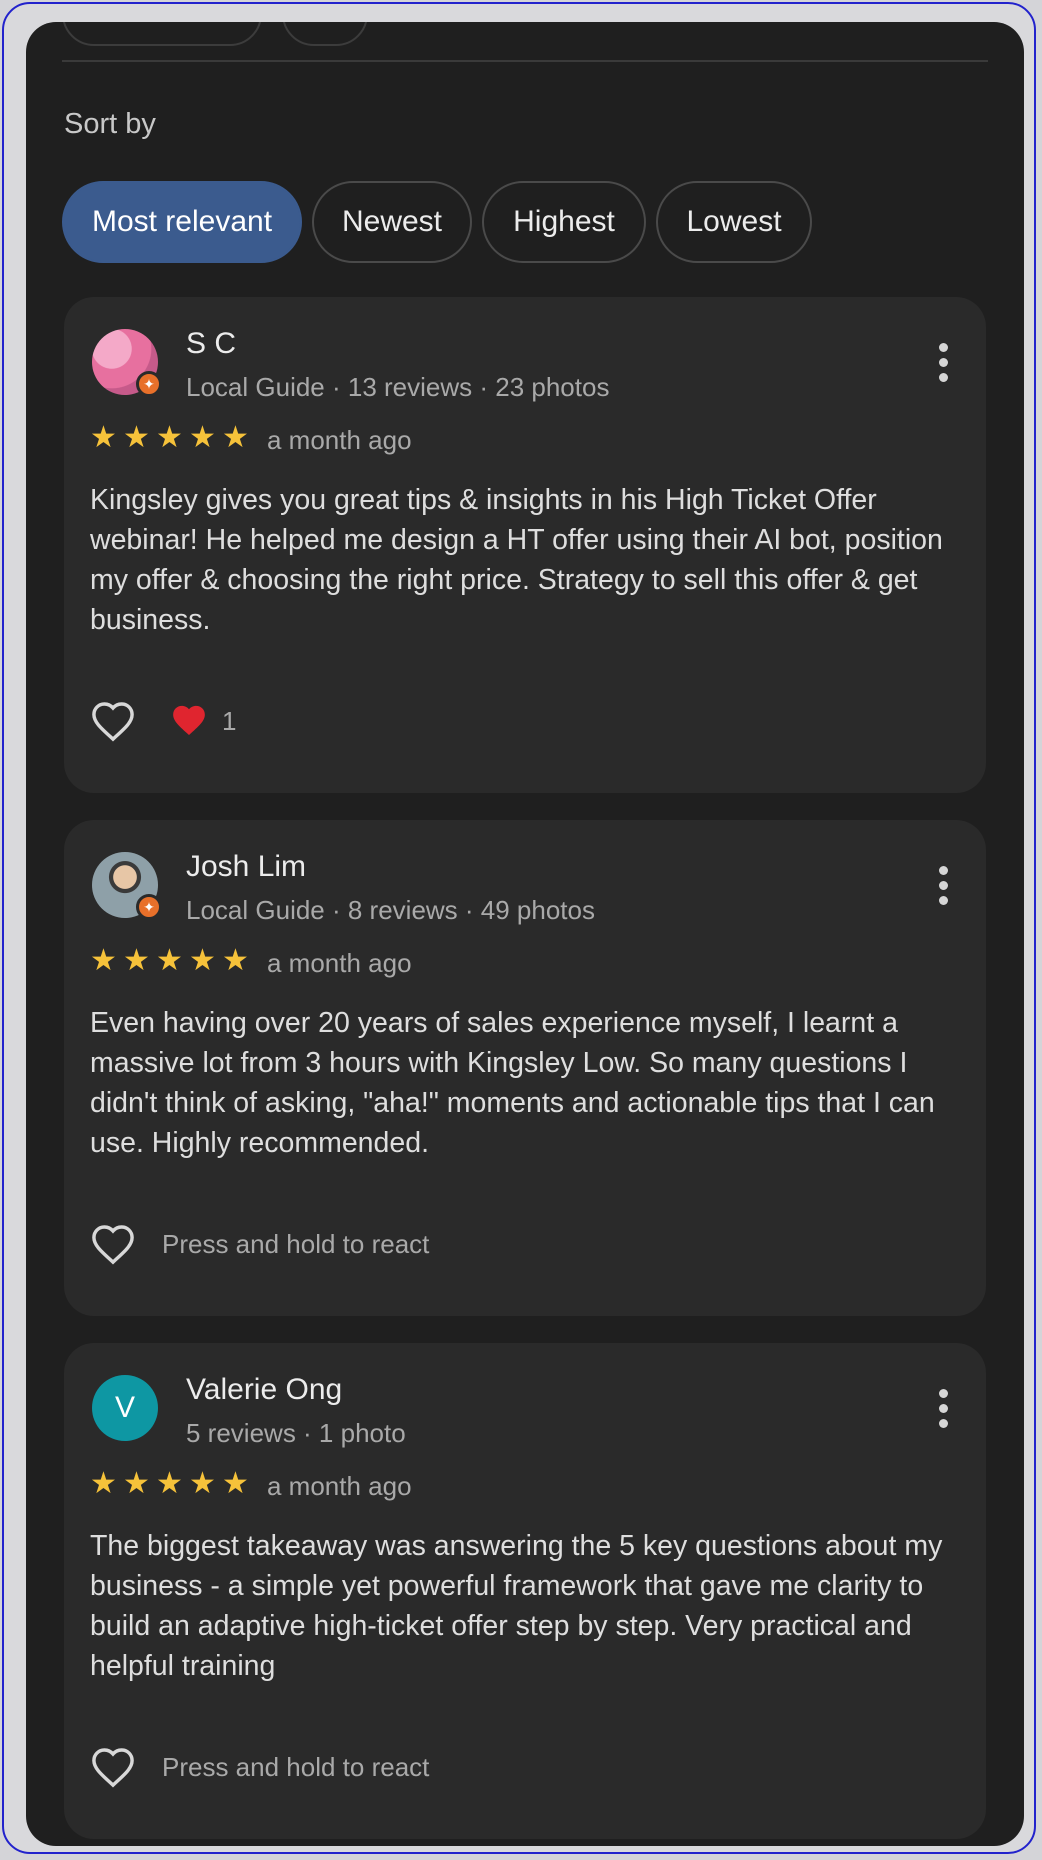  I want to click on sort-chip-newest: Newest, so click(392, 222).